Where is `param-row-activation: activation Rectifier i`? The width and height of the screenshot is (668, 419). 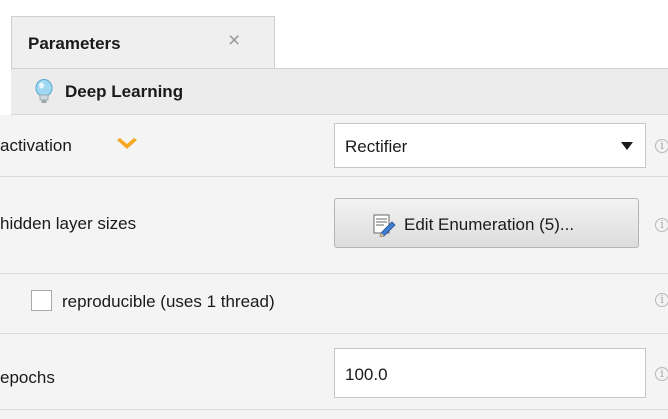
param-row-activation: activation Rectifier i is located at coordinates (334, 146).